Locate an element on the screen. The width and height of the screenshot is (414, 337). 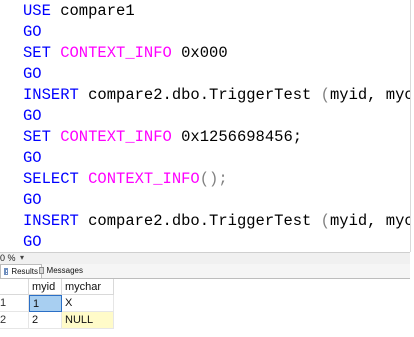
row-number: 1 is located at coordinates (14, 303).